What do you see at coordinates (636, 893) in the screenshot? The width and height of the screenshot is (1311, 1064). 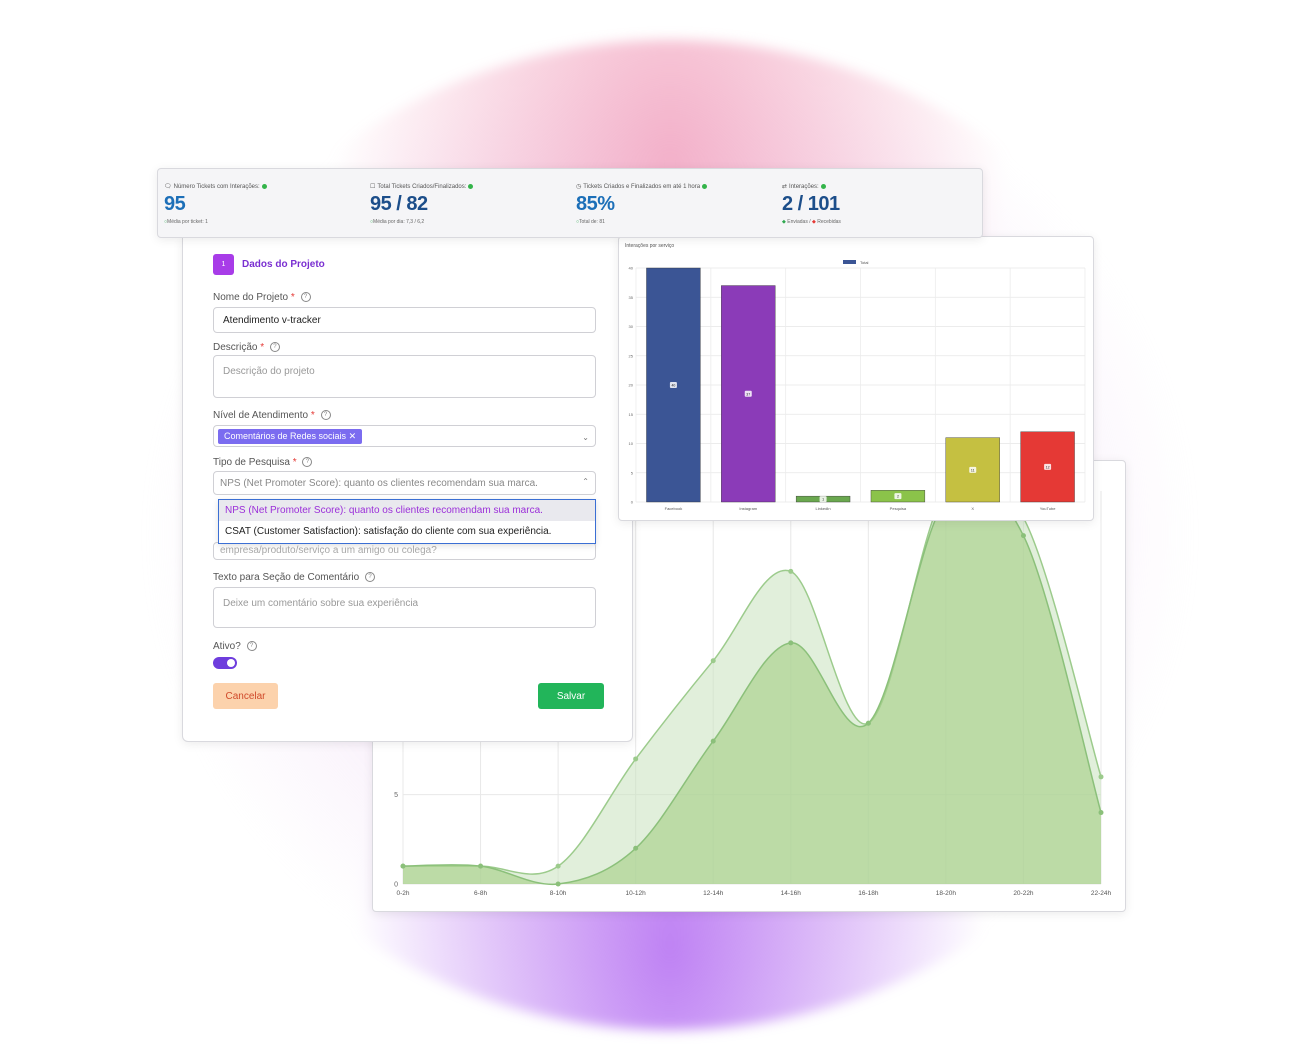 I see `x-tick-label: 10-12h` at bounding box center [636, 893].